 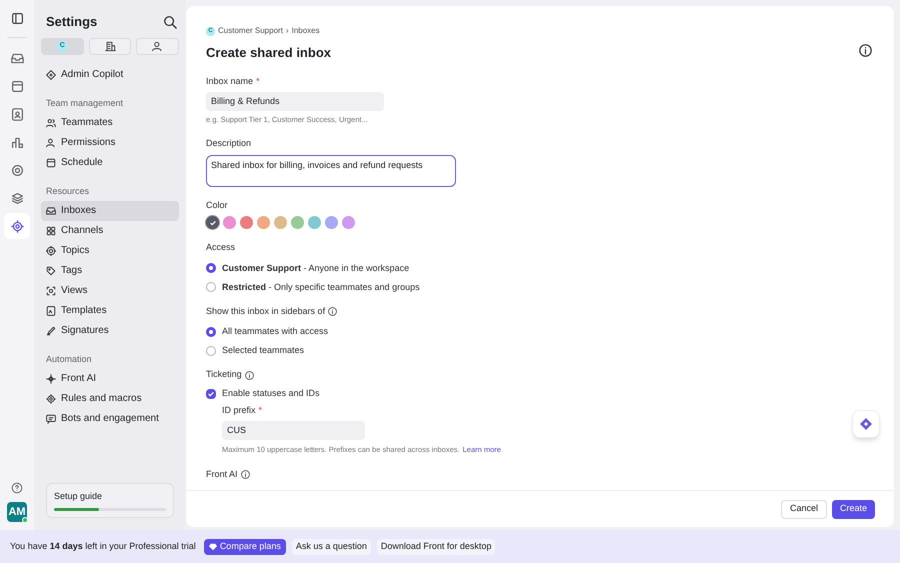 What do you see at coordinates (321, 287) in the screenshot?
I see `radio-label: Restricted - Only specific teammates and groups` at bounding box center [321, 287].